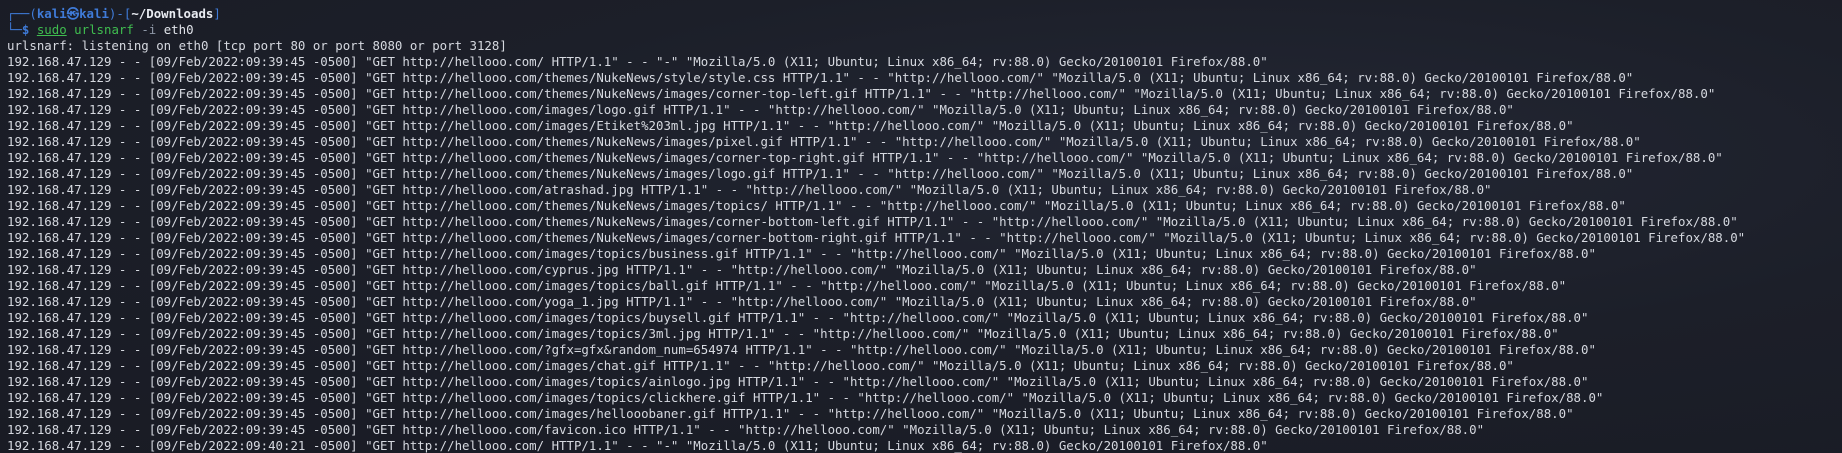  I want to click on prompt-host: kali, so click(94, 13).